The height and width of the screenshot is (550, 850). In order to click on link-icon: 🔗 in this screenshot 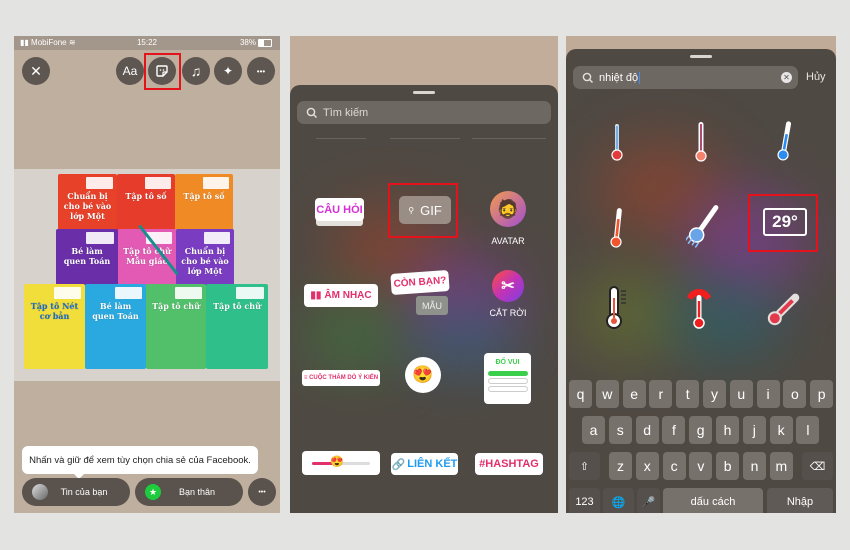, I will do `click(398, 464)`.